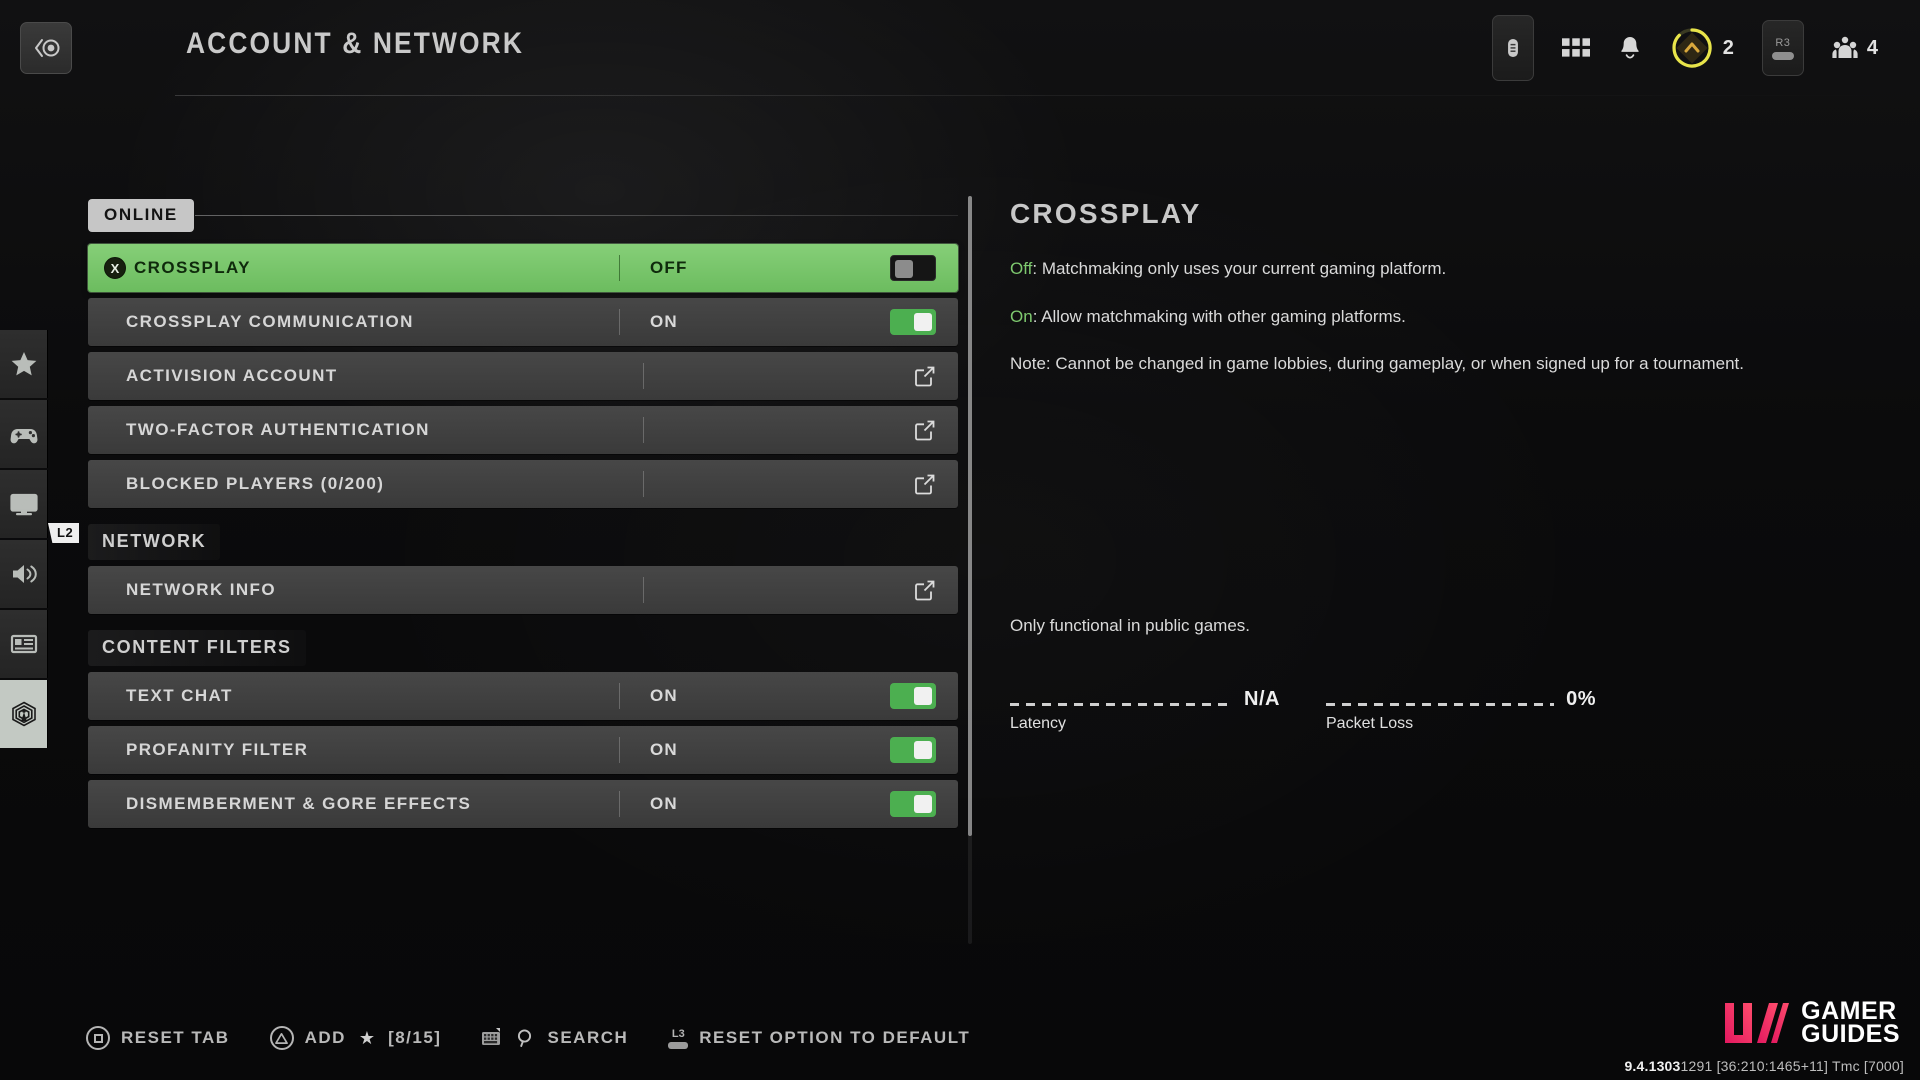 The image size is (1920, 1080). What do you see at coordinates (192, 267) in the screenshot?
I see `setting-label: CROSSPLAY` at bounding box center [192, 267].